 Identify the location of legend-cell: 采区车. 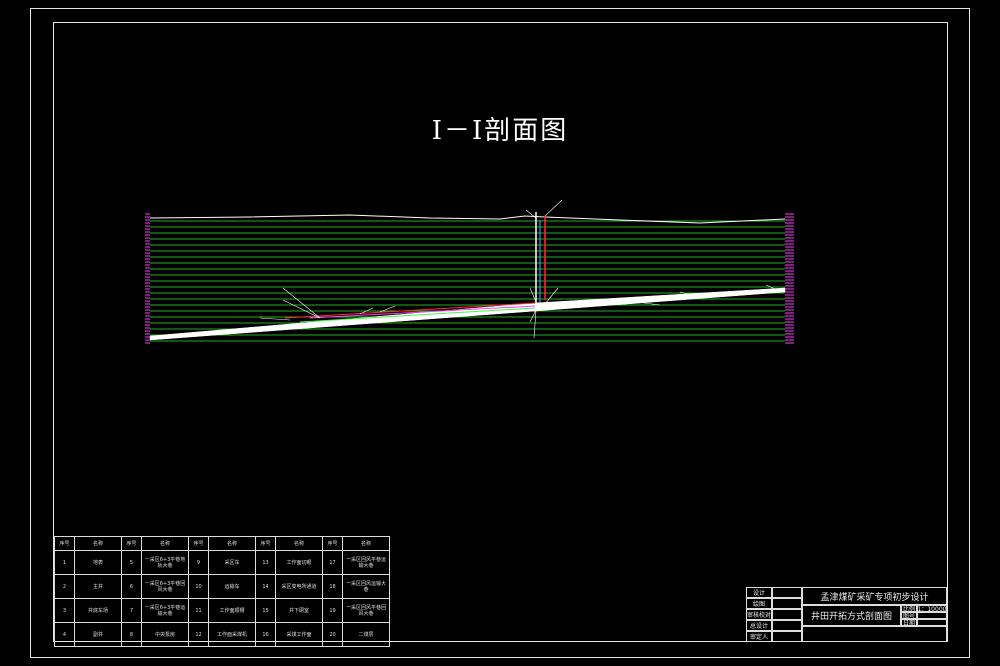
(232, 562).